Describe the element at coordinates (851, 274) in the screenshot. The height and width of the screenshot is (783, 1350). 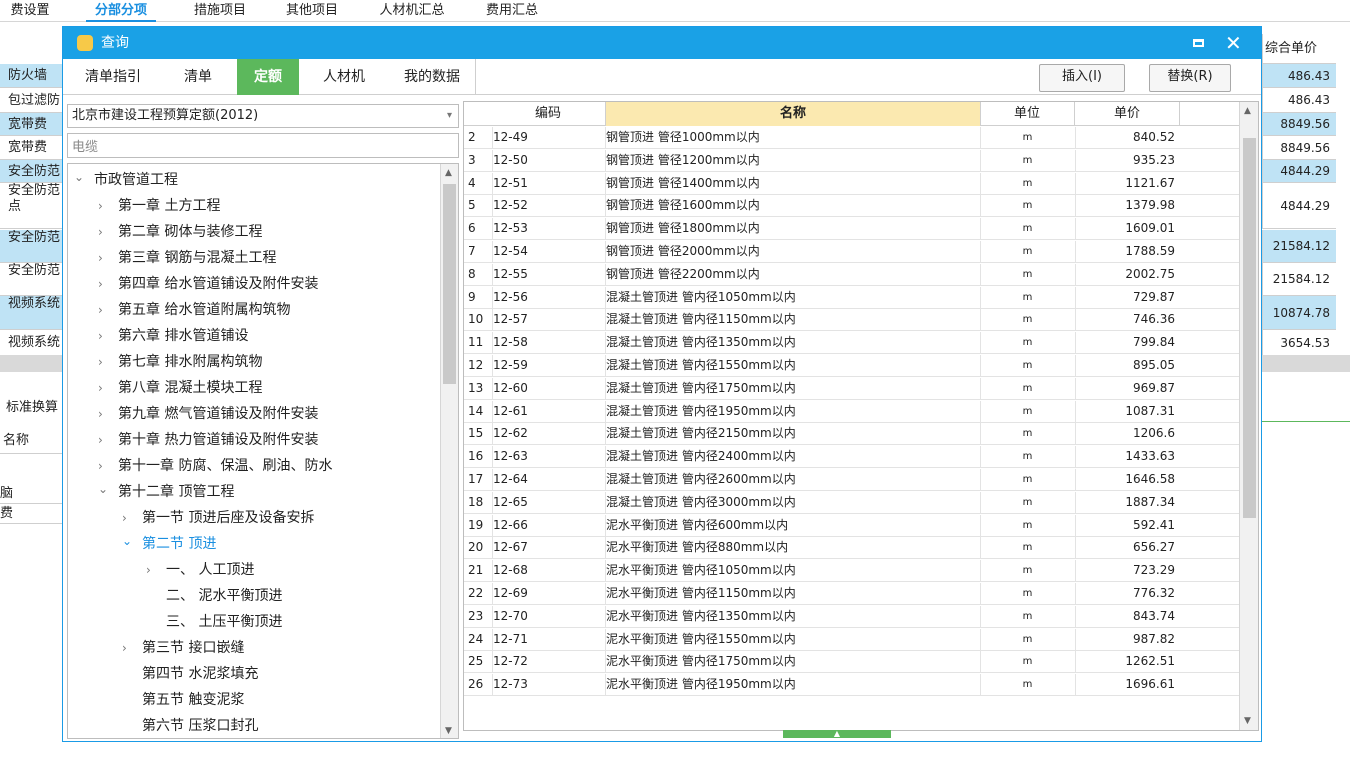
I see `table-row: 8 12-55 钢管顶进 管径2200mm以内 m 2002.75` at that location.